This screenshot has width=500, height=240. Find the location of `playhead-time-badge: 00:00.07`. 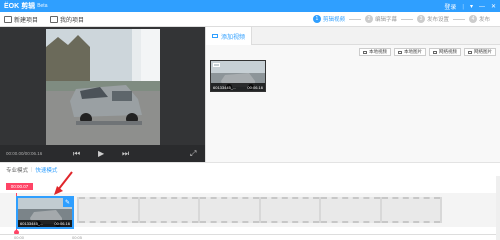

playhead-time-badge: 00:00.07 is located at coordinates (19, 186).